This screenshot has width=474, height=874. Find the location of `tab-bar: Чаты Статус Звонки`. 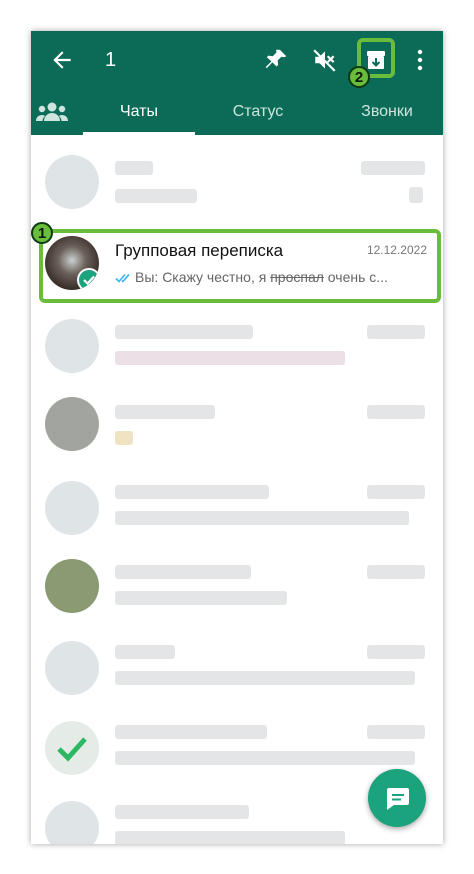

tab-bar: Чаты Статус Звонки is located at coordinates (237, 112).